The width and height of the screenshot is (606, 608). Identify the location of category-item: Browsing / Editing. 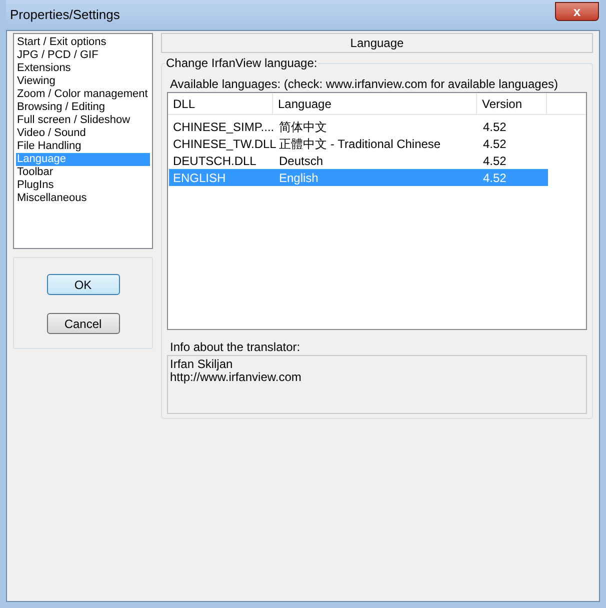
(83, 107).